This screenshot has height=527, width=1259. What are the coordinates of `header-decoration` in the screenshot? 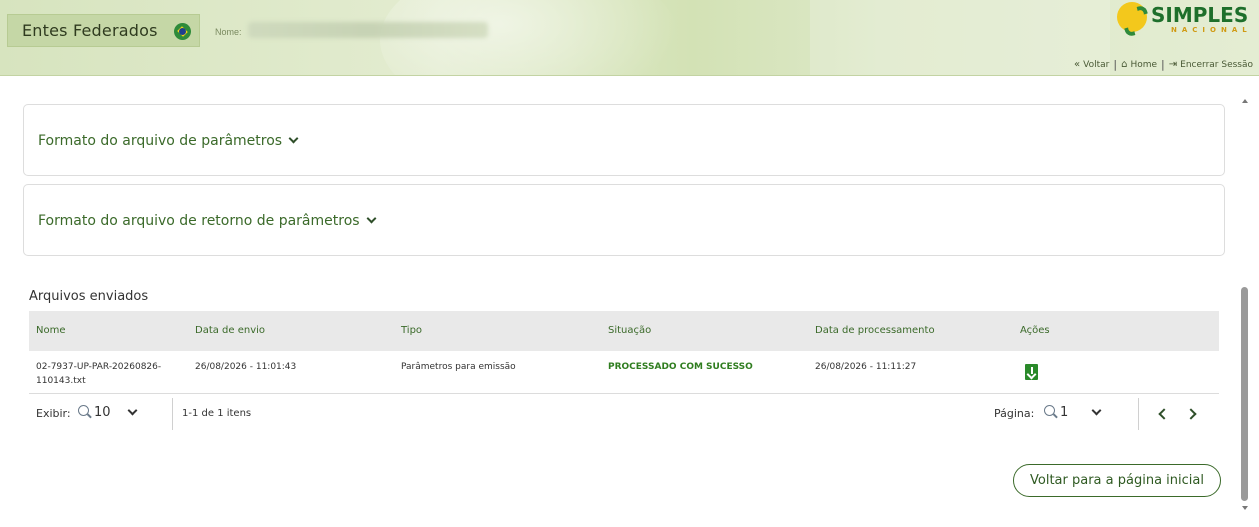 It's located at (530, 37).